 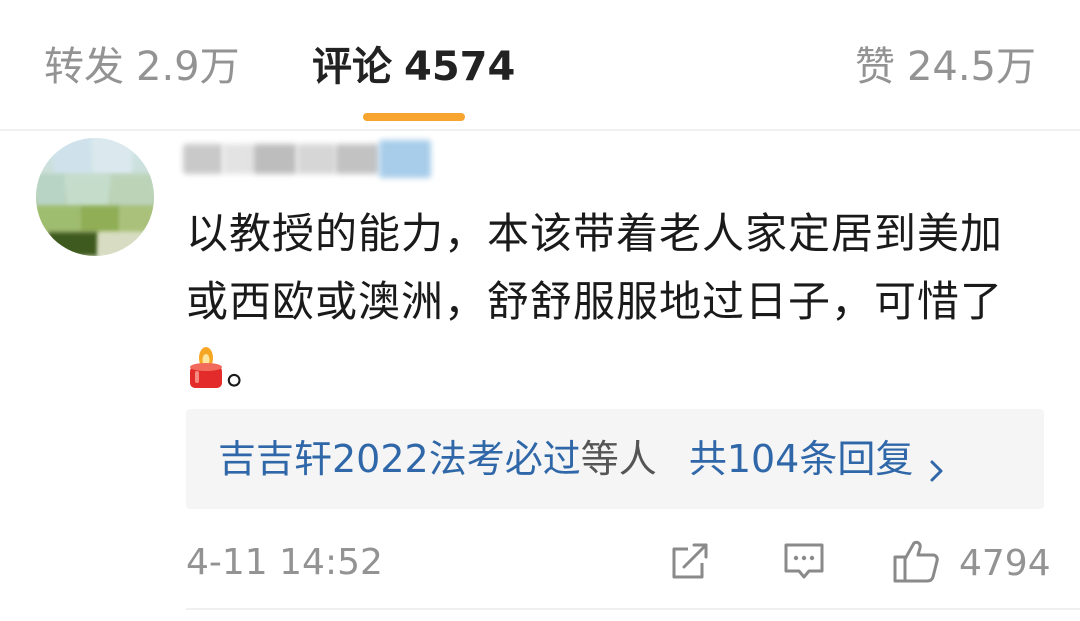 What do you see at coordinates (618, 459) in the screenshot?
I see `replier-suffix: 等人` at bounding box center [618, 459].